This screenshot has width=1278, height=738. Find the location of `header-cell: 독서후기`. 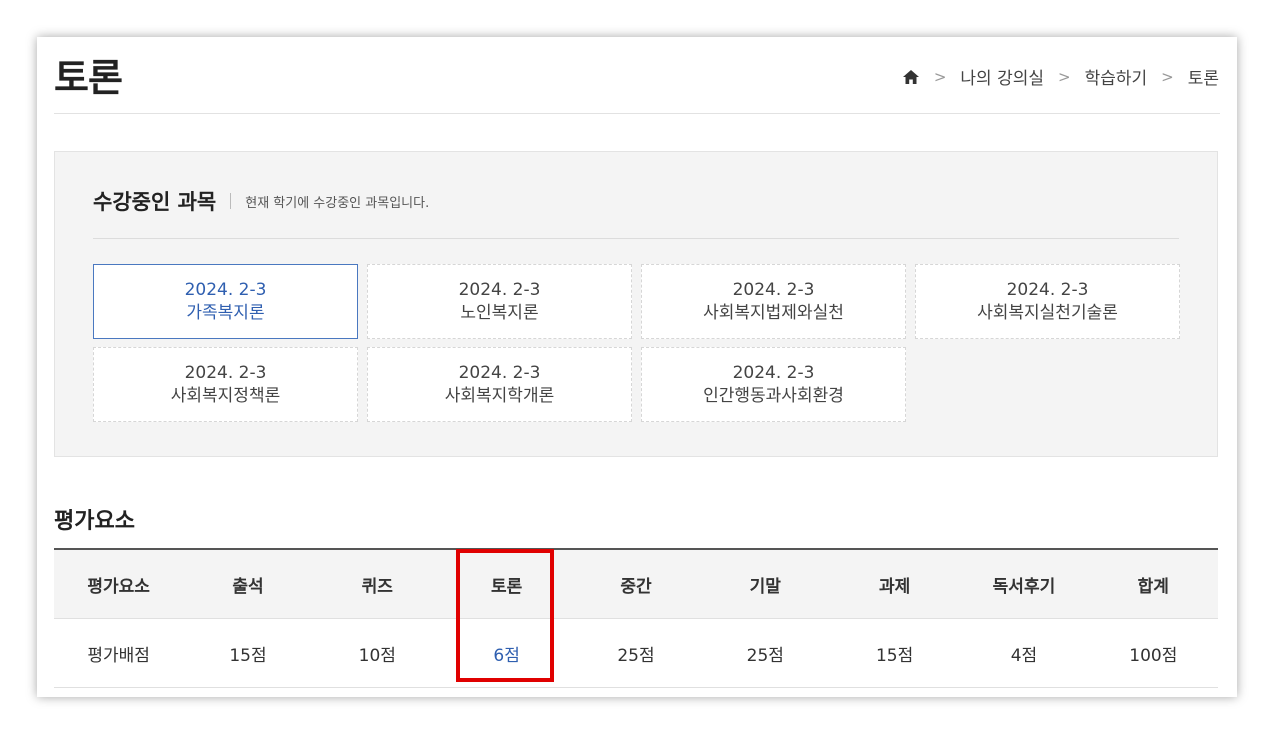

header-cell: 독서후기 is located at coordinates (1024, 583).